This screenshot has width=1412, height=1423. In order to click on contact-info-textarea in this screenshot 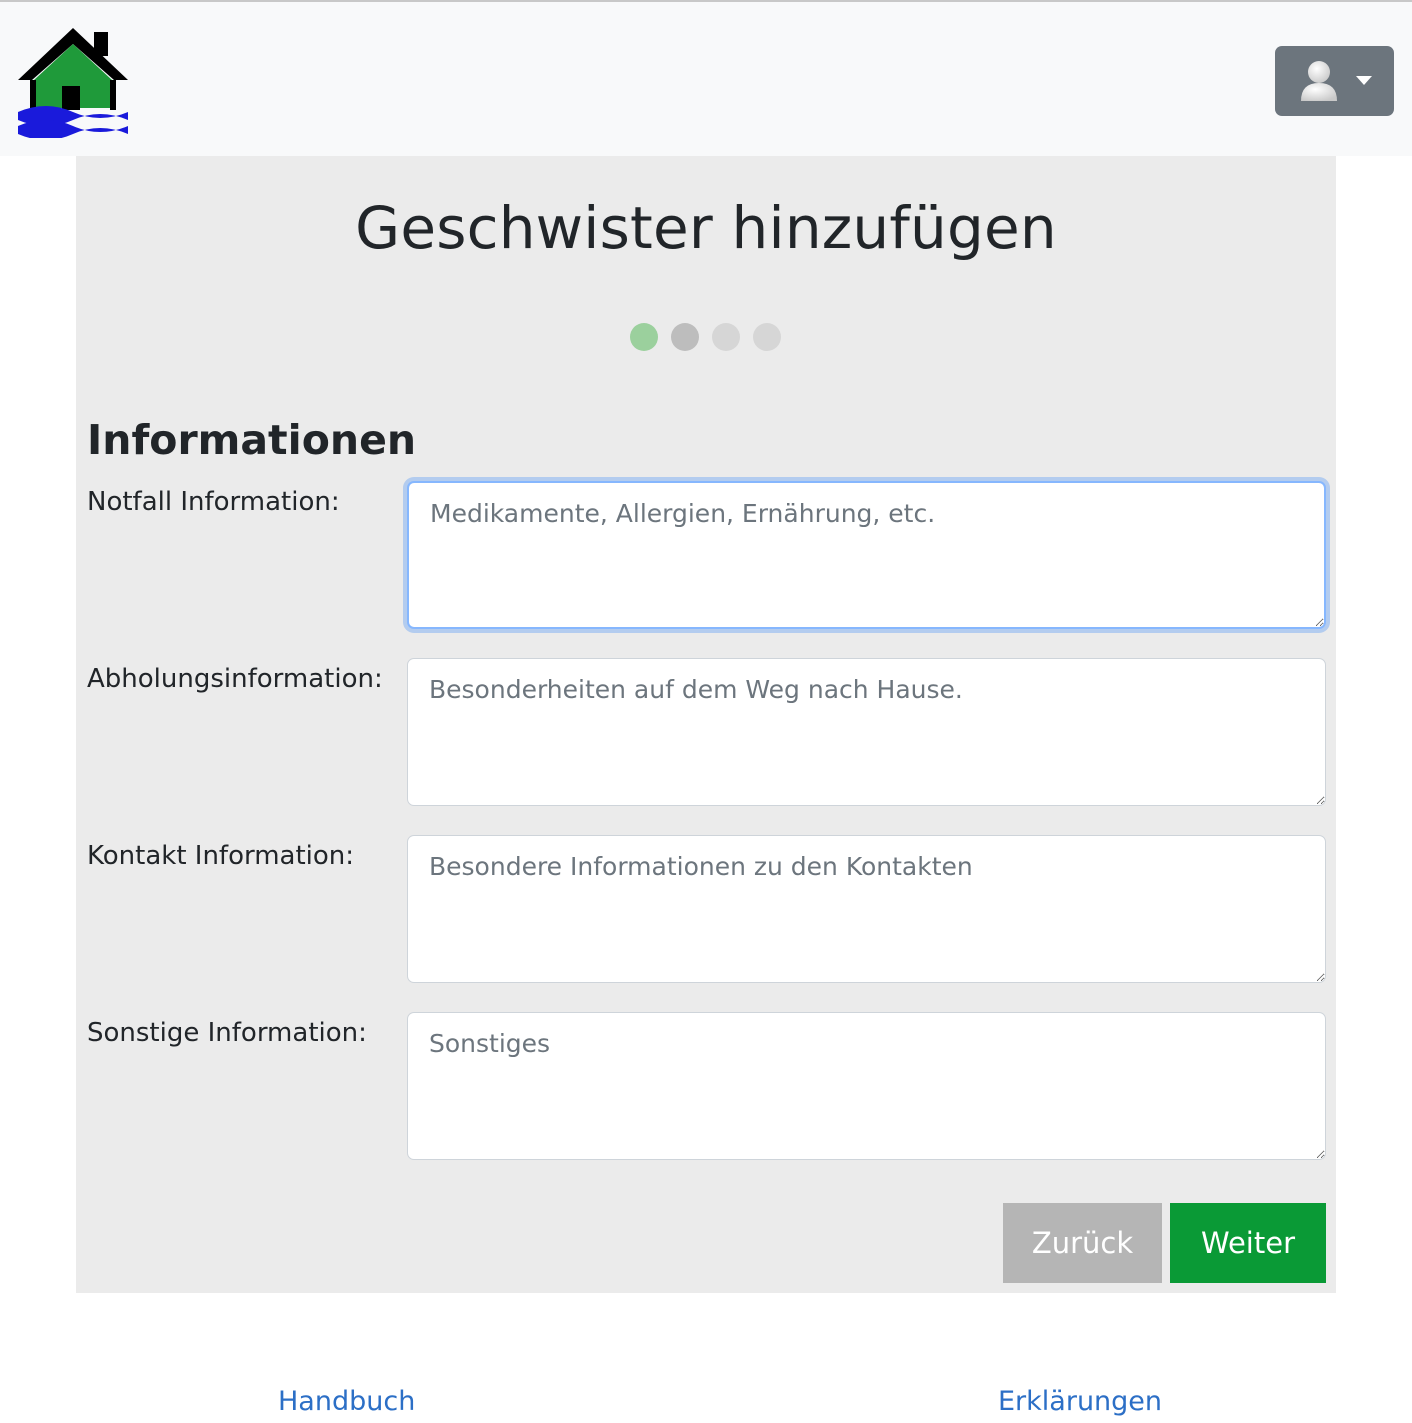, I will do `click(866, 909)`.